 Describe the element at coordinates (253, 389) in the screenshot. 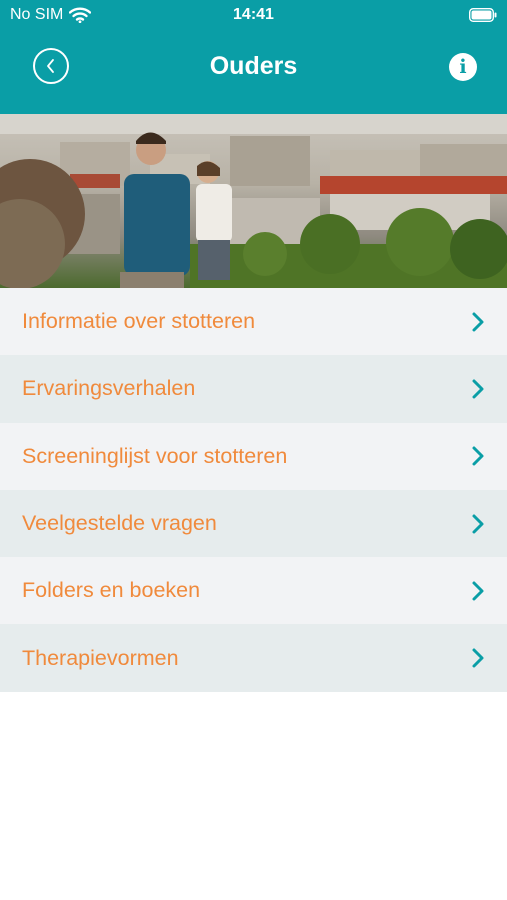

I see `menu-item-ervaringsverhalen: Ervaringsverhalen` at that location.